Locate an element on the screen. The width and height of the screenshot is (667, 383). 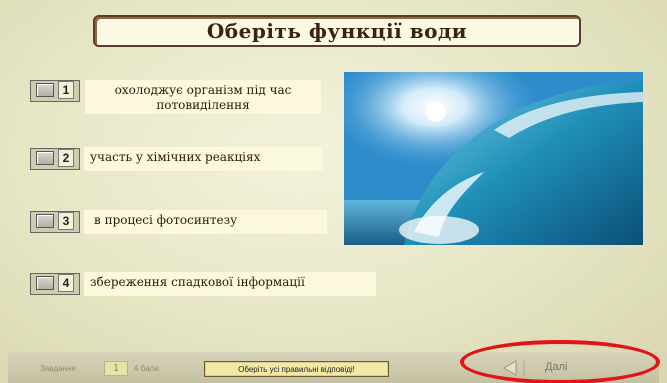
option-4-number: 4 is located at coordinates (66, 283).